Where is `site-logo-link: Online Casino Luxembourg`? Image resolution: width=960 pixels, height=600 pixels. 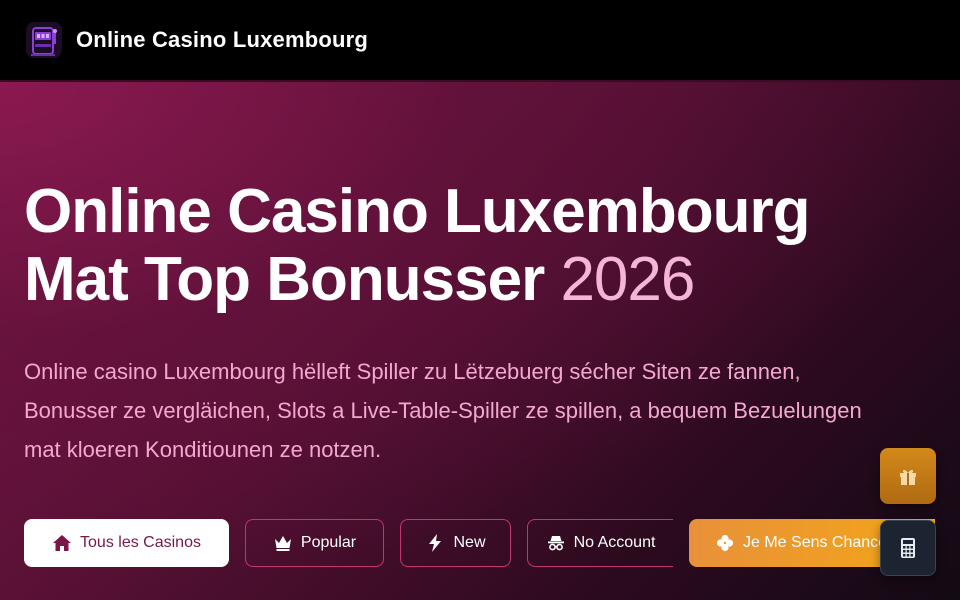 site-logo-link: Online Casino Luxembourg is located at coordinates (196, 40).